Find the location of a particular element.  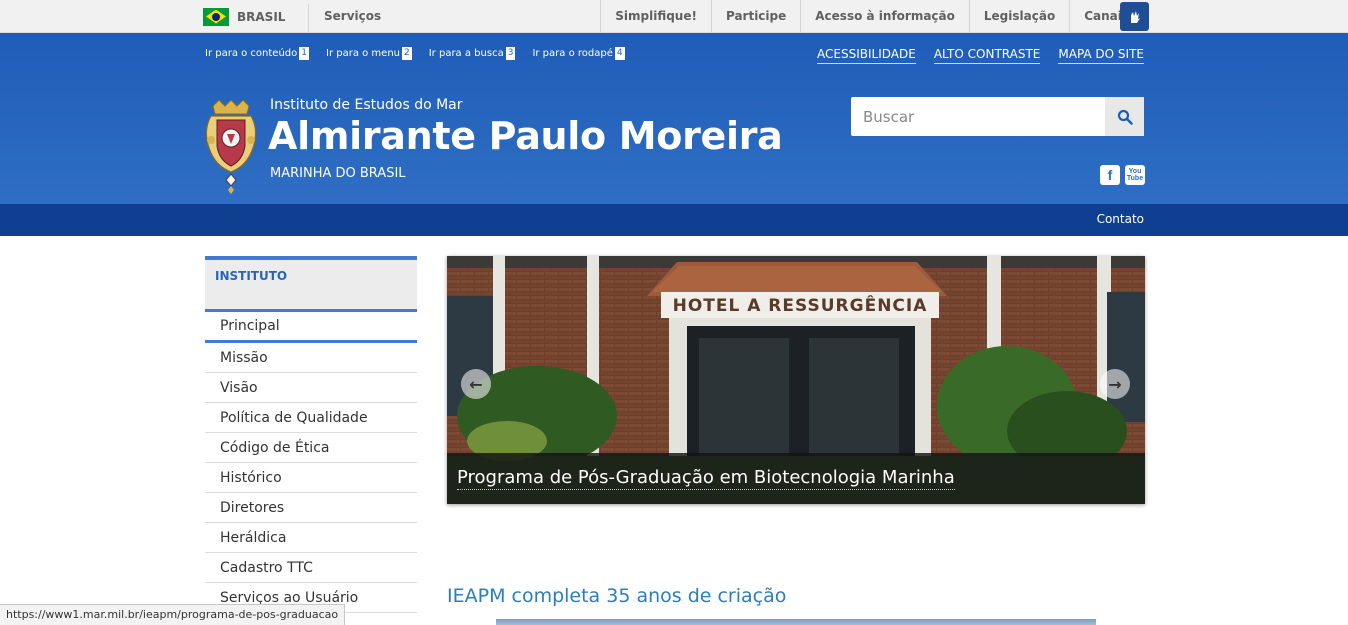

vlibras-sign-language-icon is located at coordinates (1134, 16).